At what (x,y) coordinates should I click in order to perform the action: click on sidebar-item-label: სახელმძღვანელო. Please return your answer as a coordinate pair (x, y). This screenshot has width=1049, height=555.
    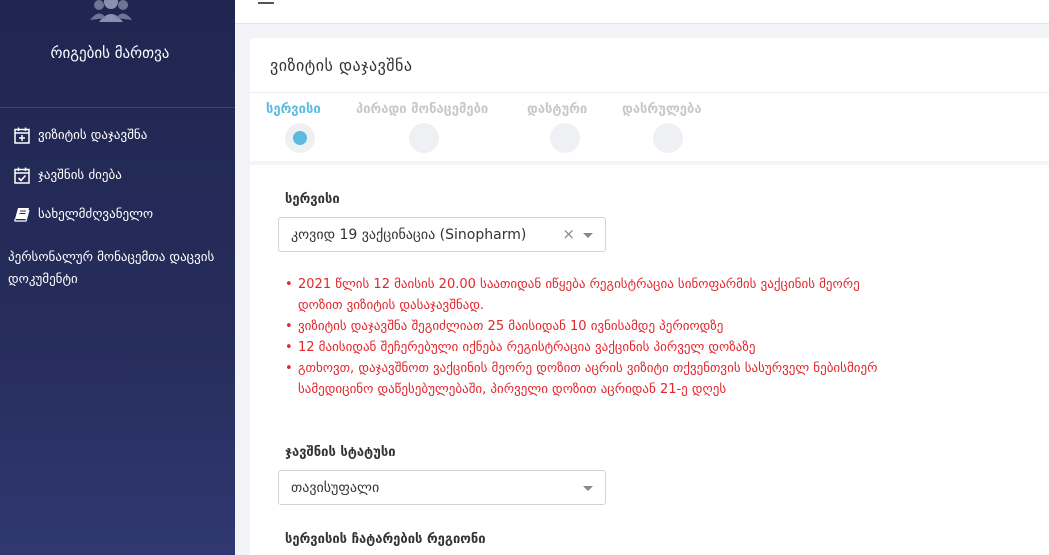
    Looking at the image, I should click on (96, 214).